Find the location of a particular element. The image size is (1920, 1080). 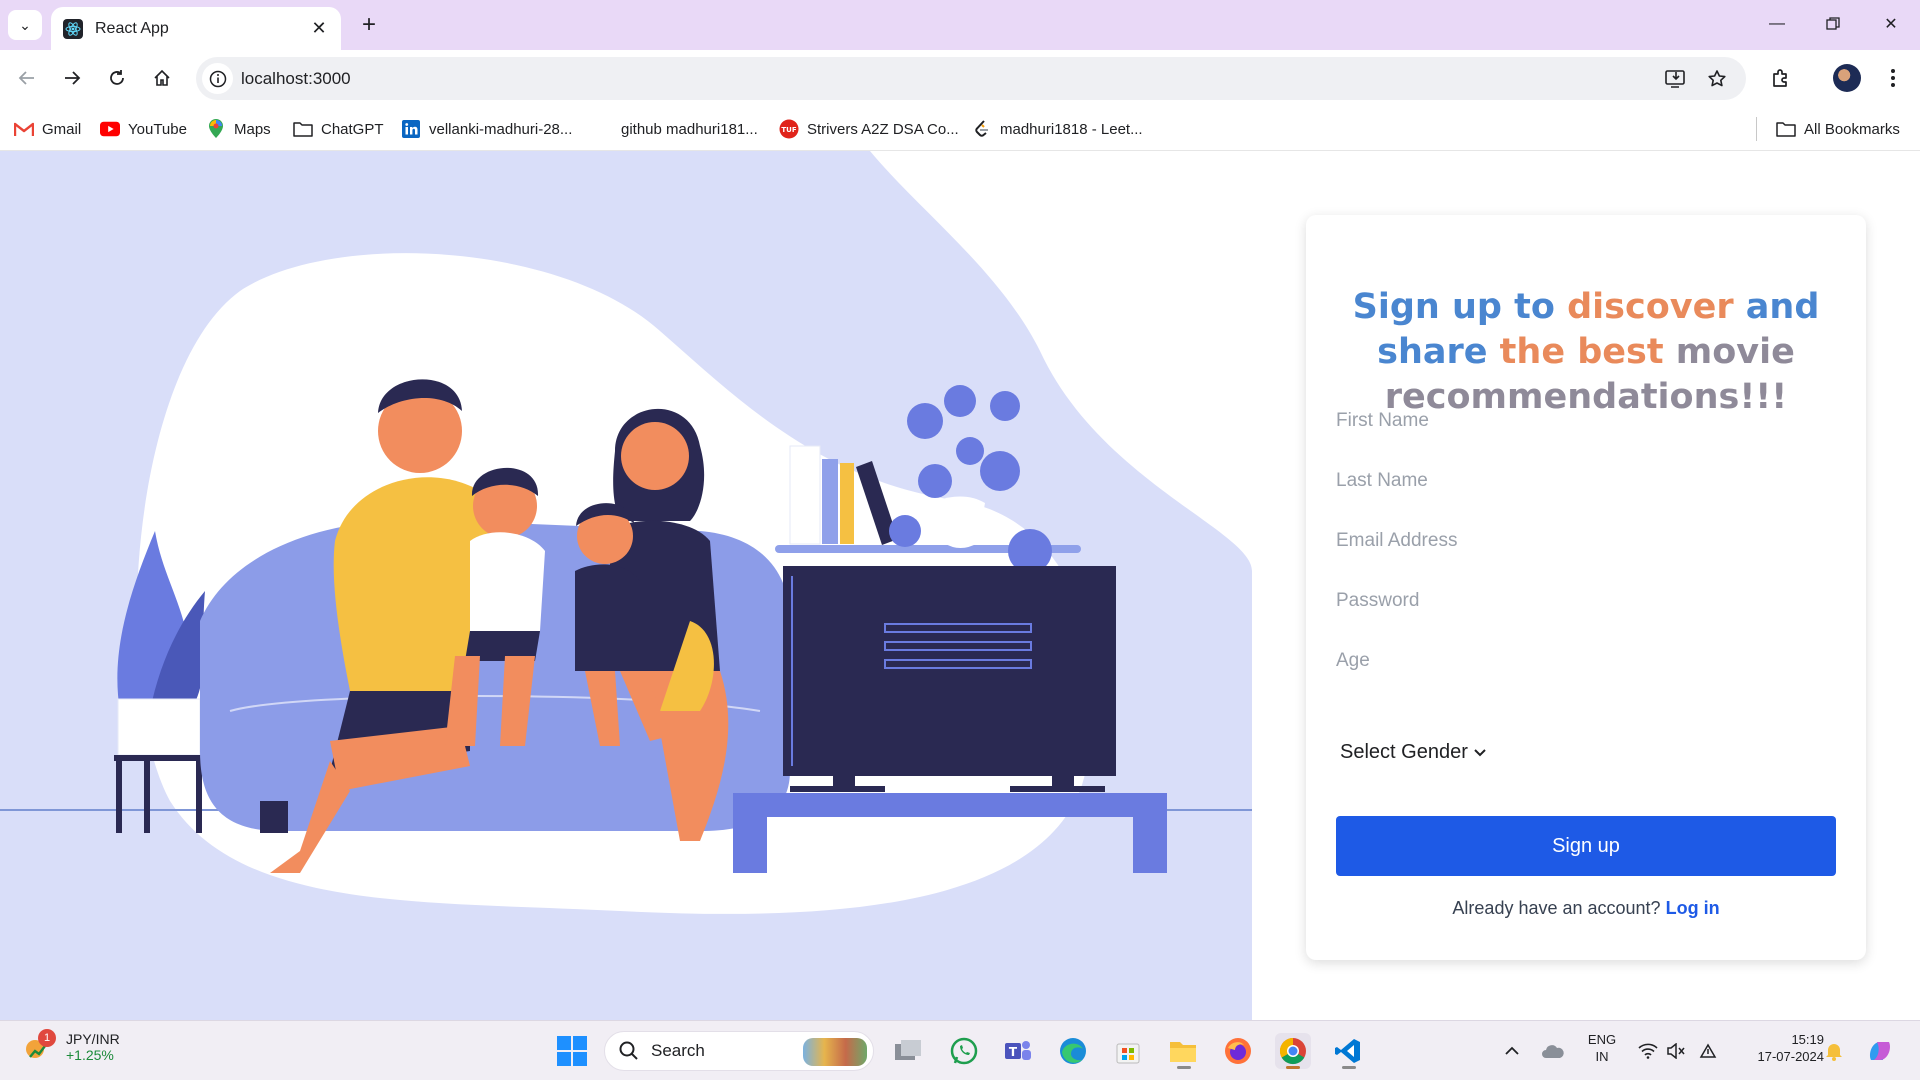

heading-the-best: the best is located at coordinates (1581, 352).